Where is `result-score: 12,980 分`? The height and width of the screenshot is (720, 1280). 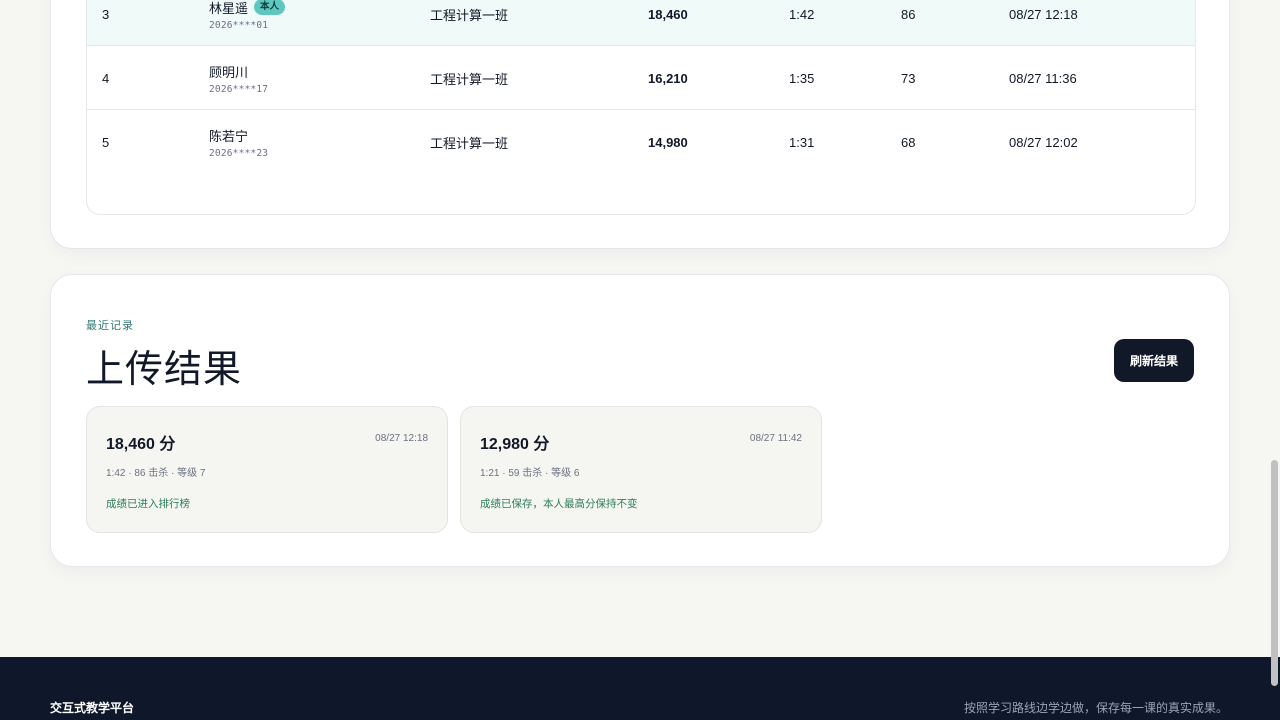 result-score: 12,980 分 is located at coordinates (515, 444).